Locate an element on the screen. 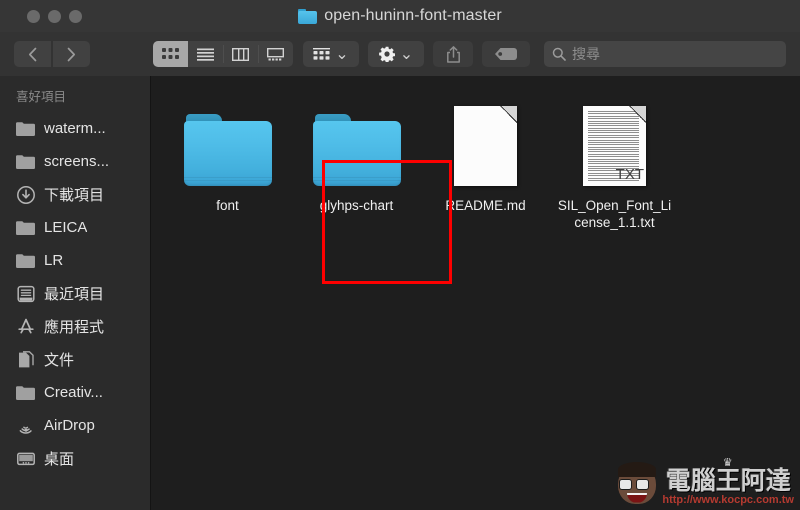  desktop-icon is located at coordinates (25, 458).